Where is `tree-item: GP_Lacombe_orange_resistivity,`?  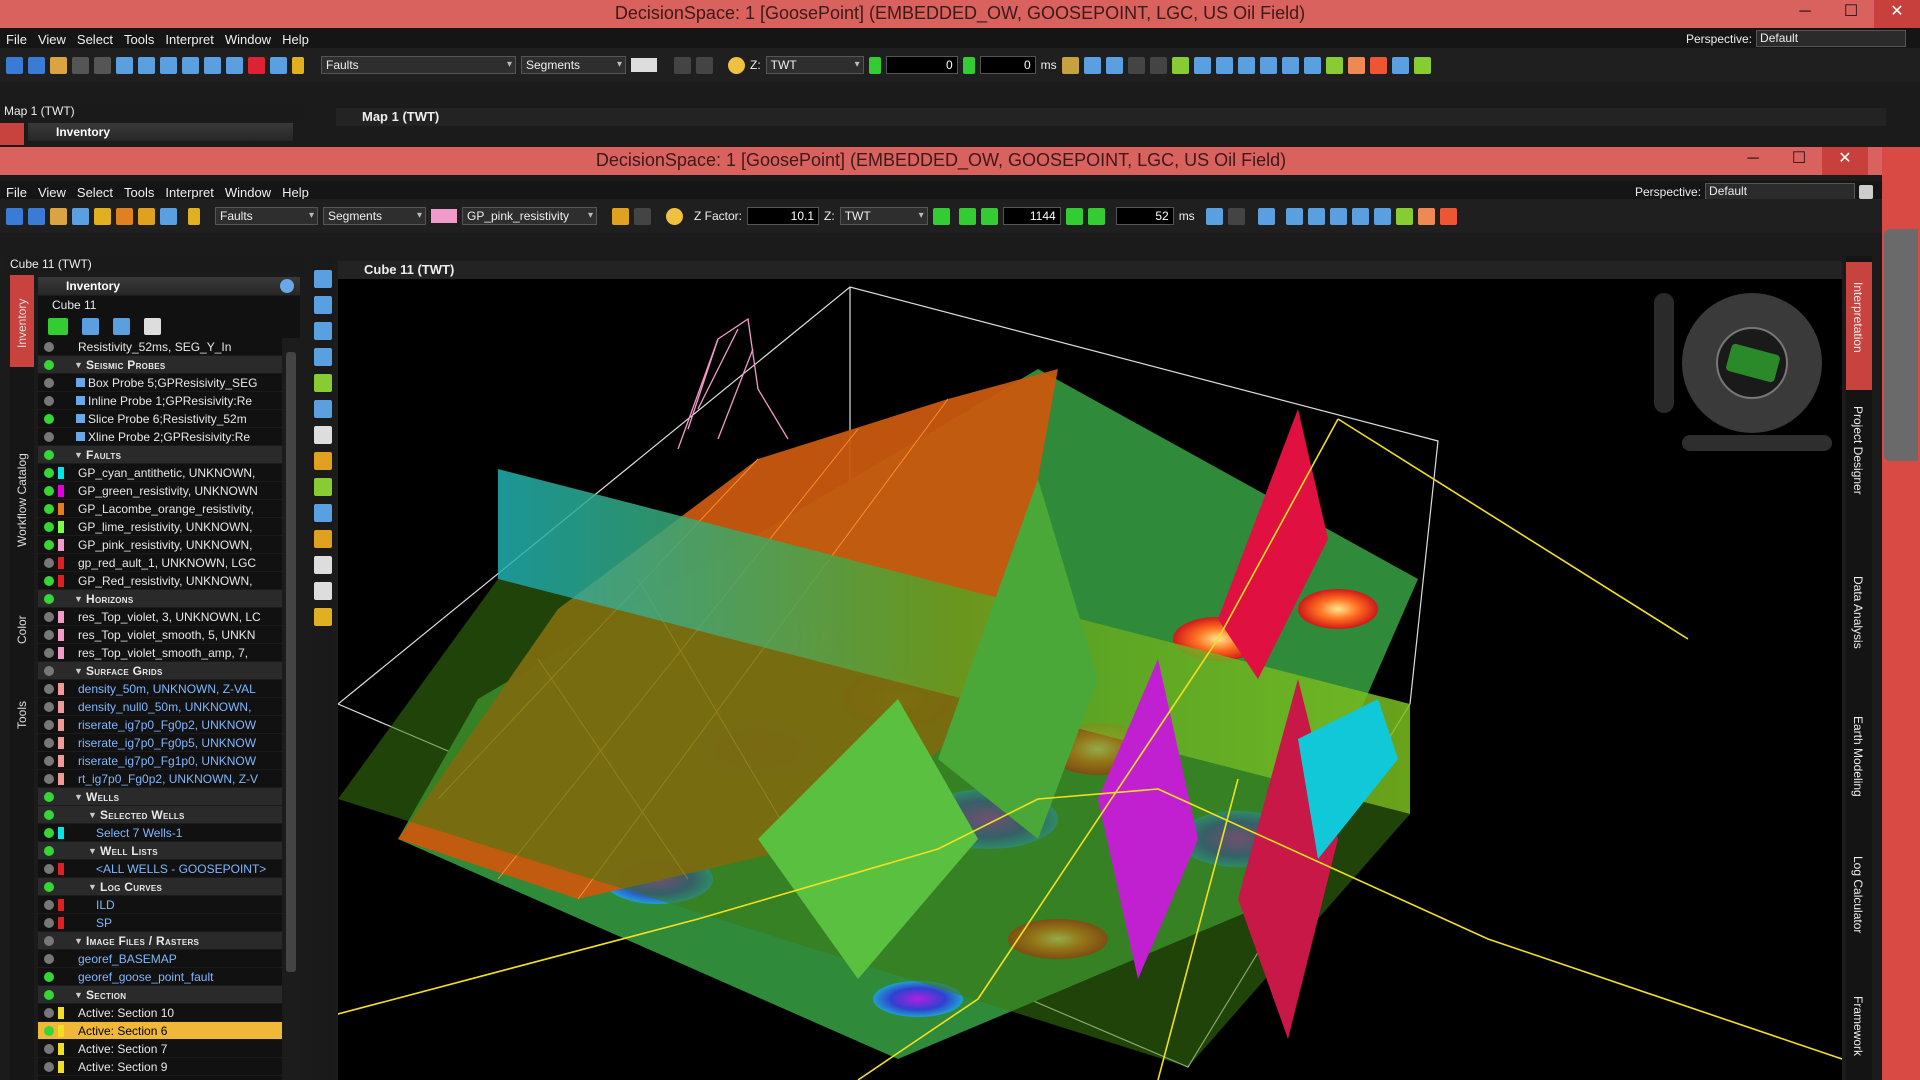 tree-item: GP_Lacombe_orange_resistivity, is located at coordinates (160, 509).